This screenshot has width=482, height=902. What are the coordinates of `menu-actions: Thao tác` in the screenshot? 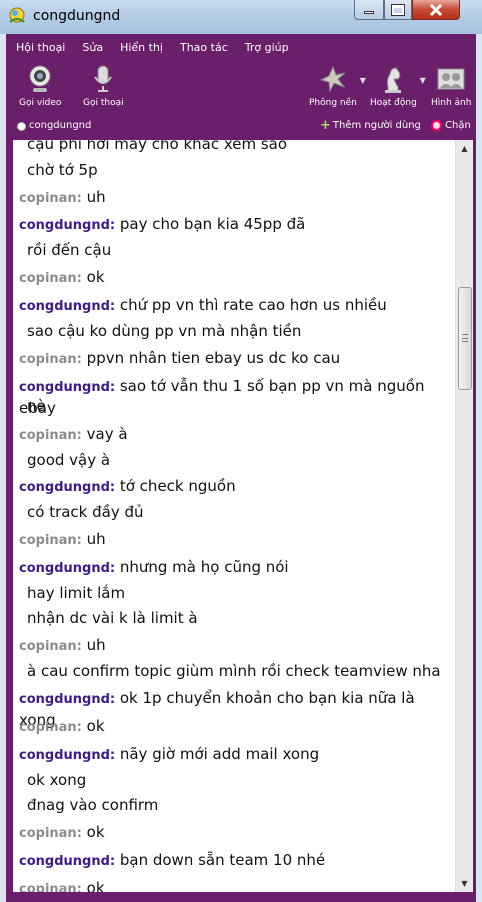 It's located at (204, 47).